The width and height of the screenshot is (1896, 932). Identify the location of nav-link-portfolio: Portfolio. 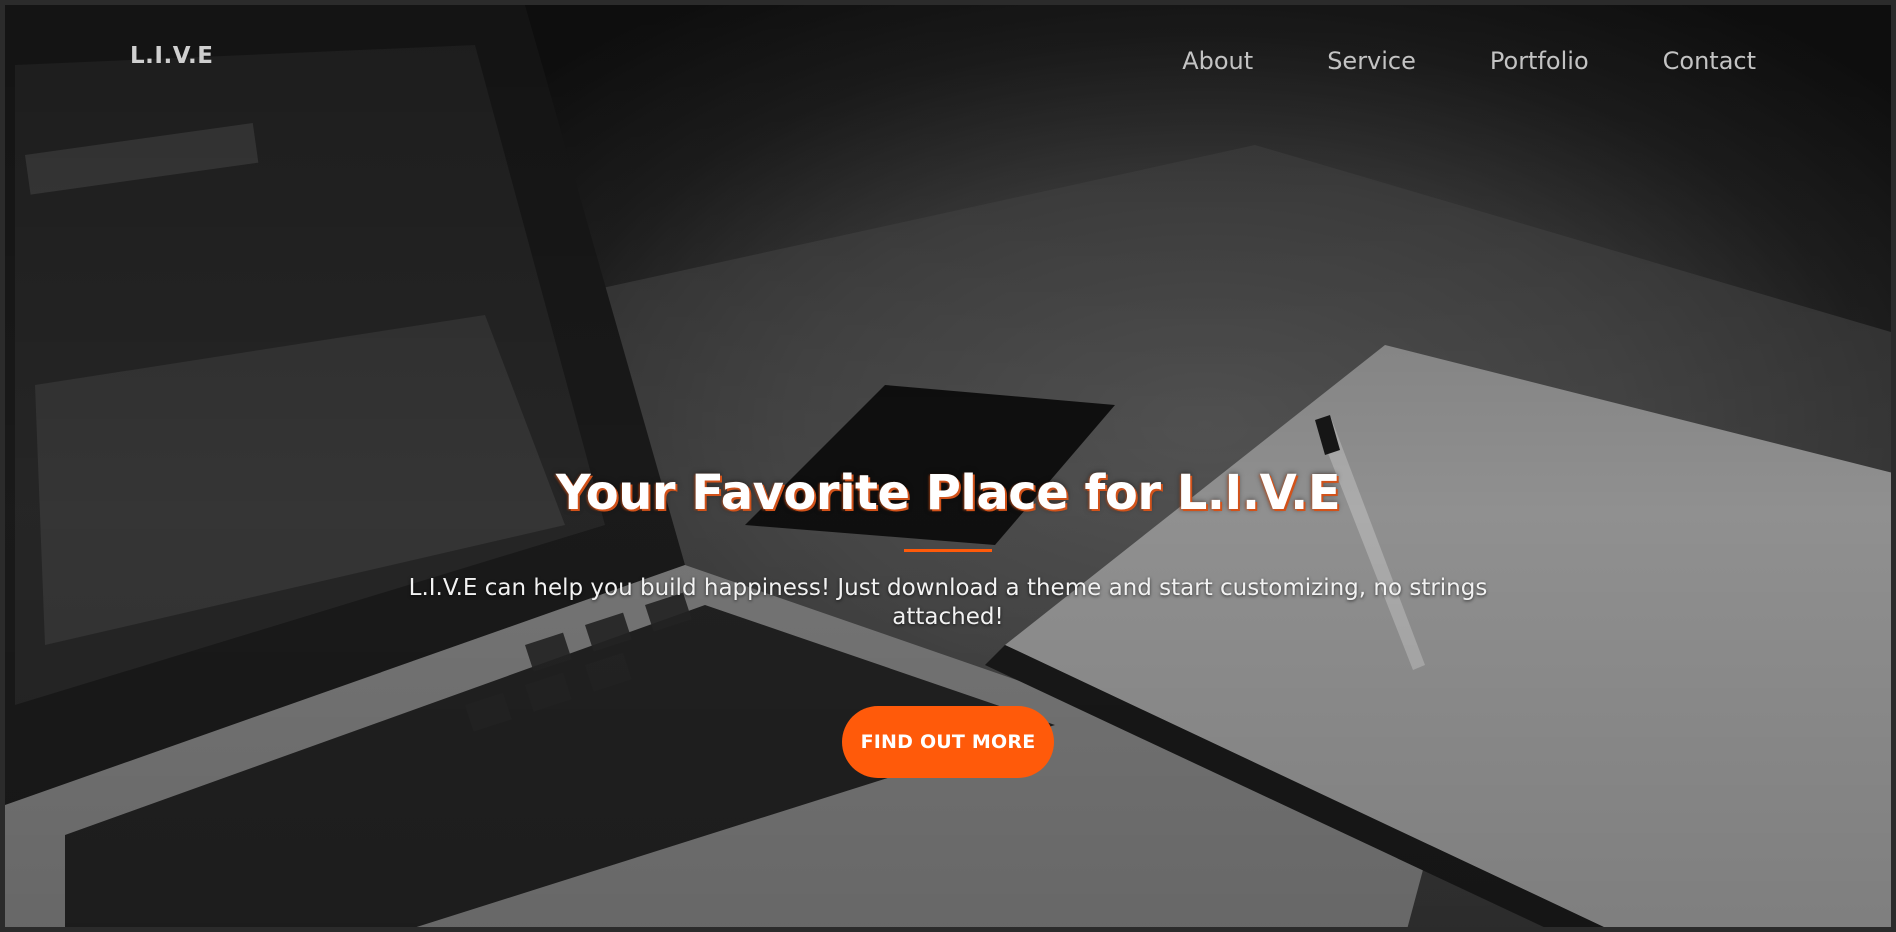
(1539, 61).